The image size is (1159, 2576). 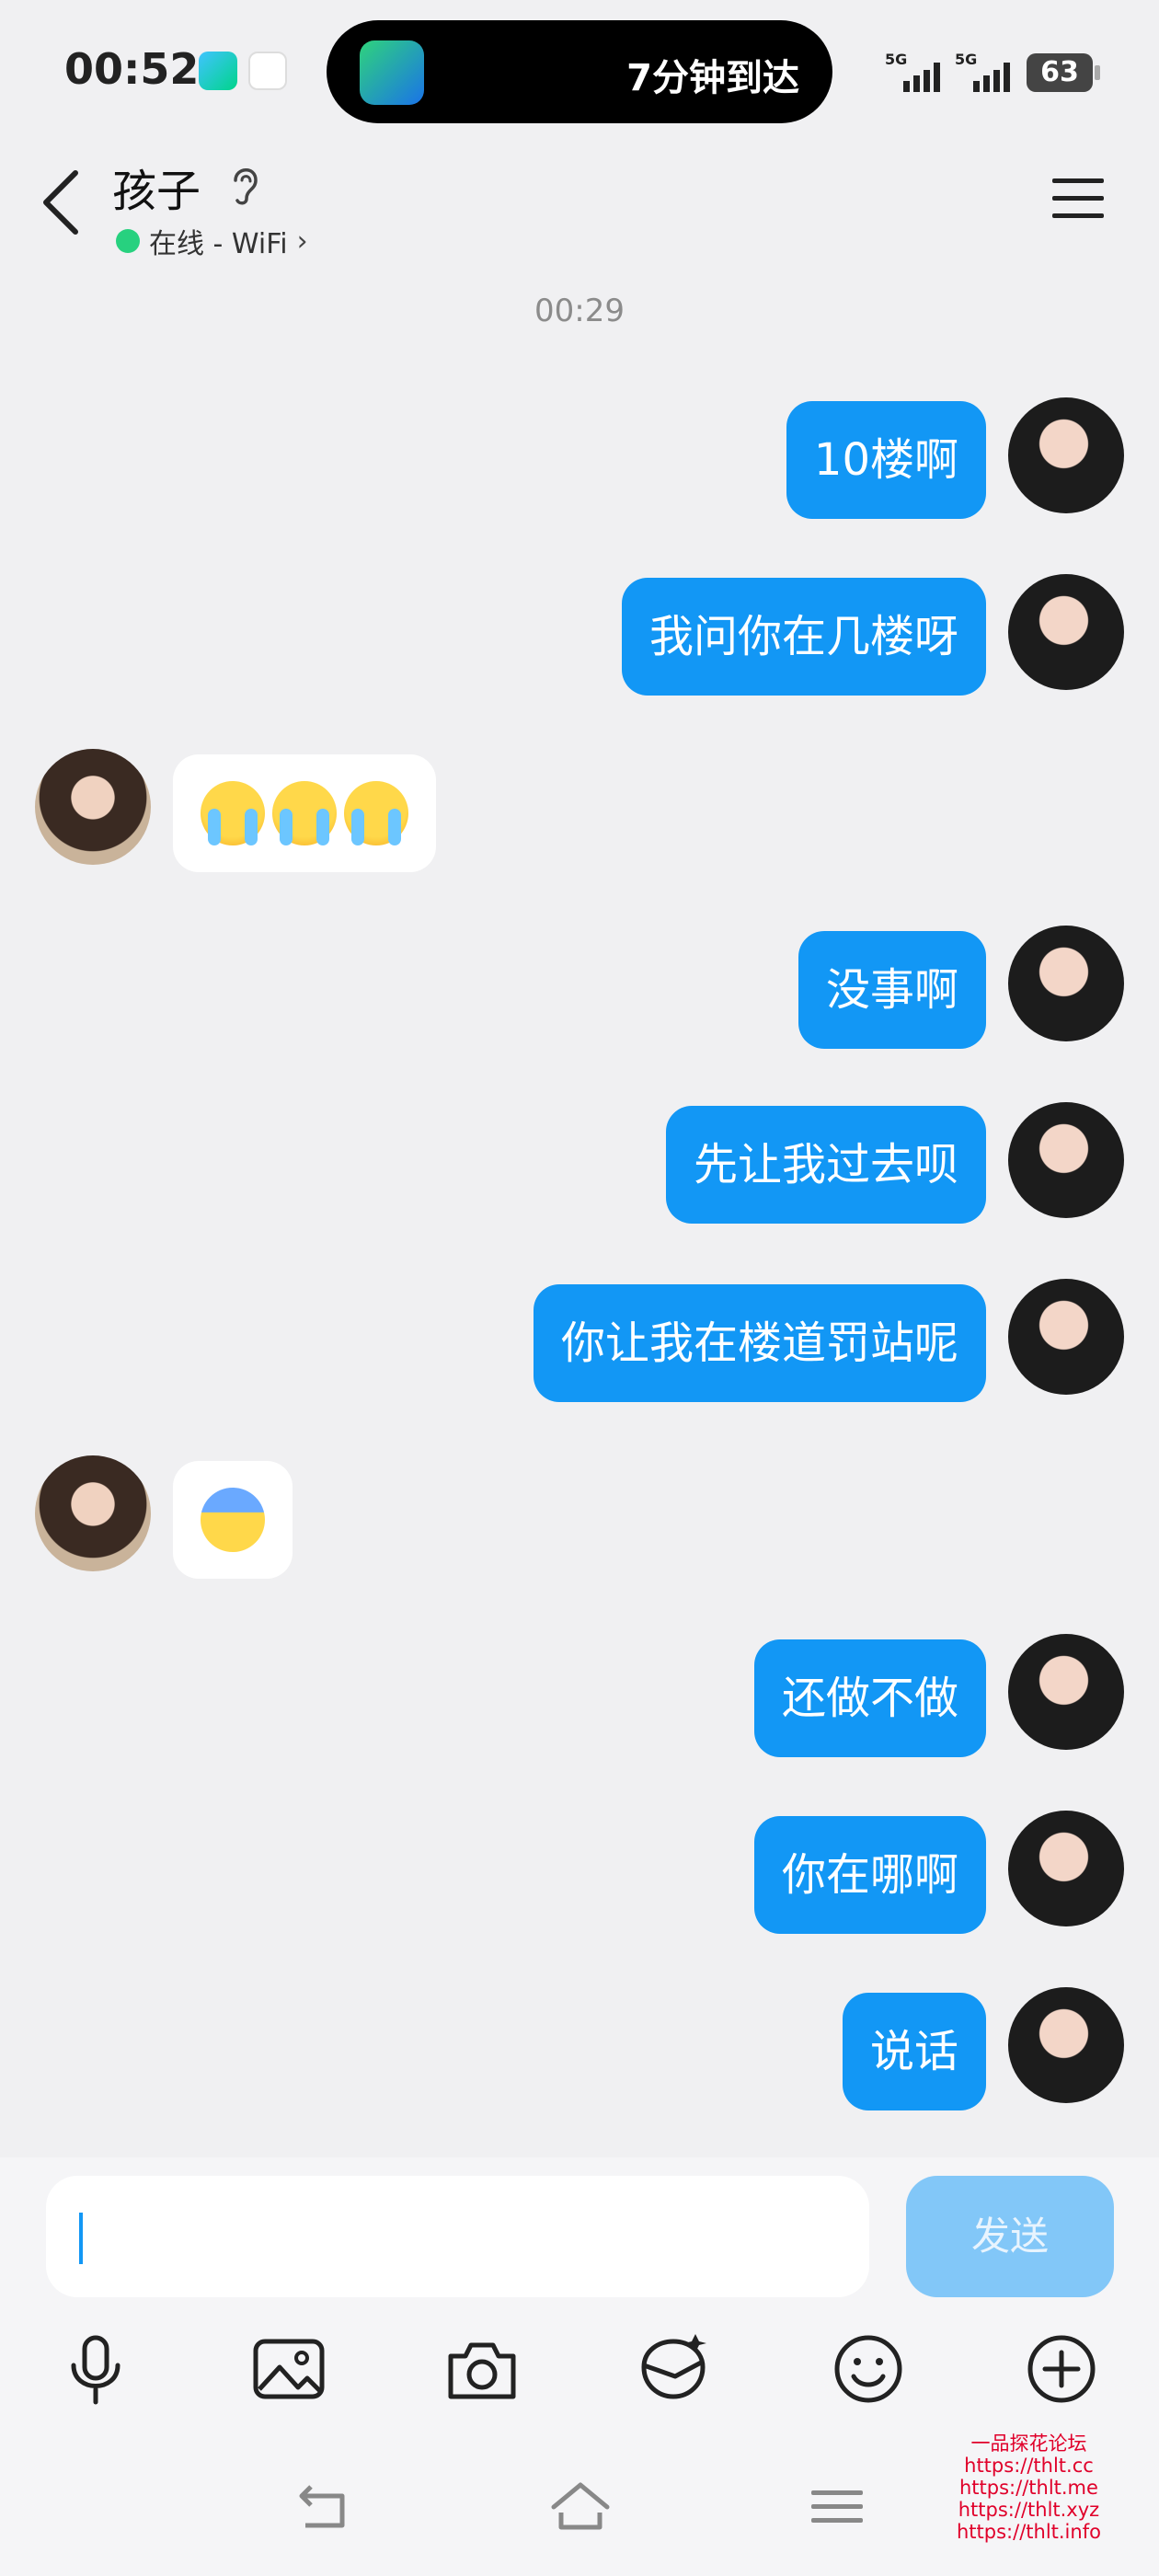 What do you see at coordinates (156, 191) in the screenshot?
I see `chat-title: 孩子` at bounding box center [156, 191].